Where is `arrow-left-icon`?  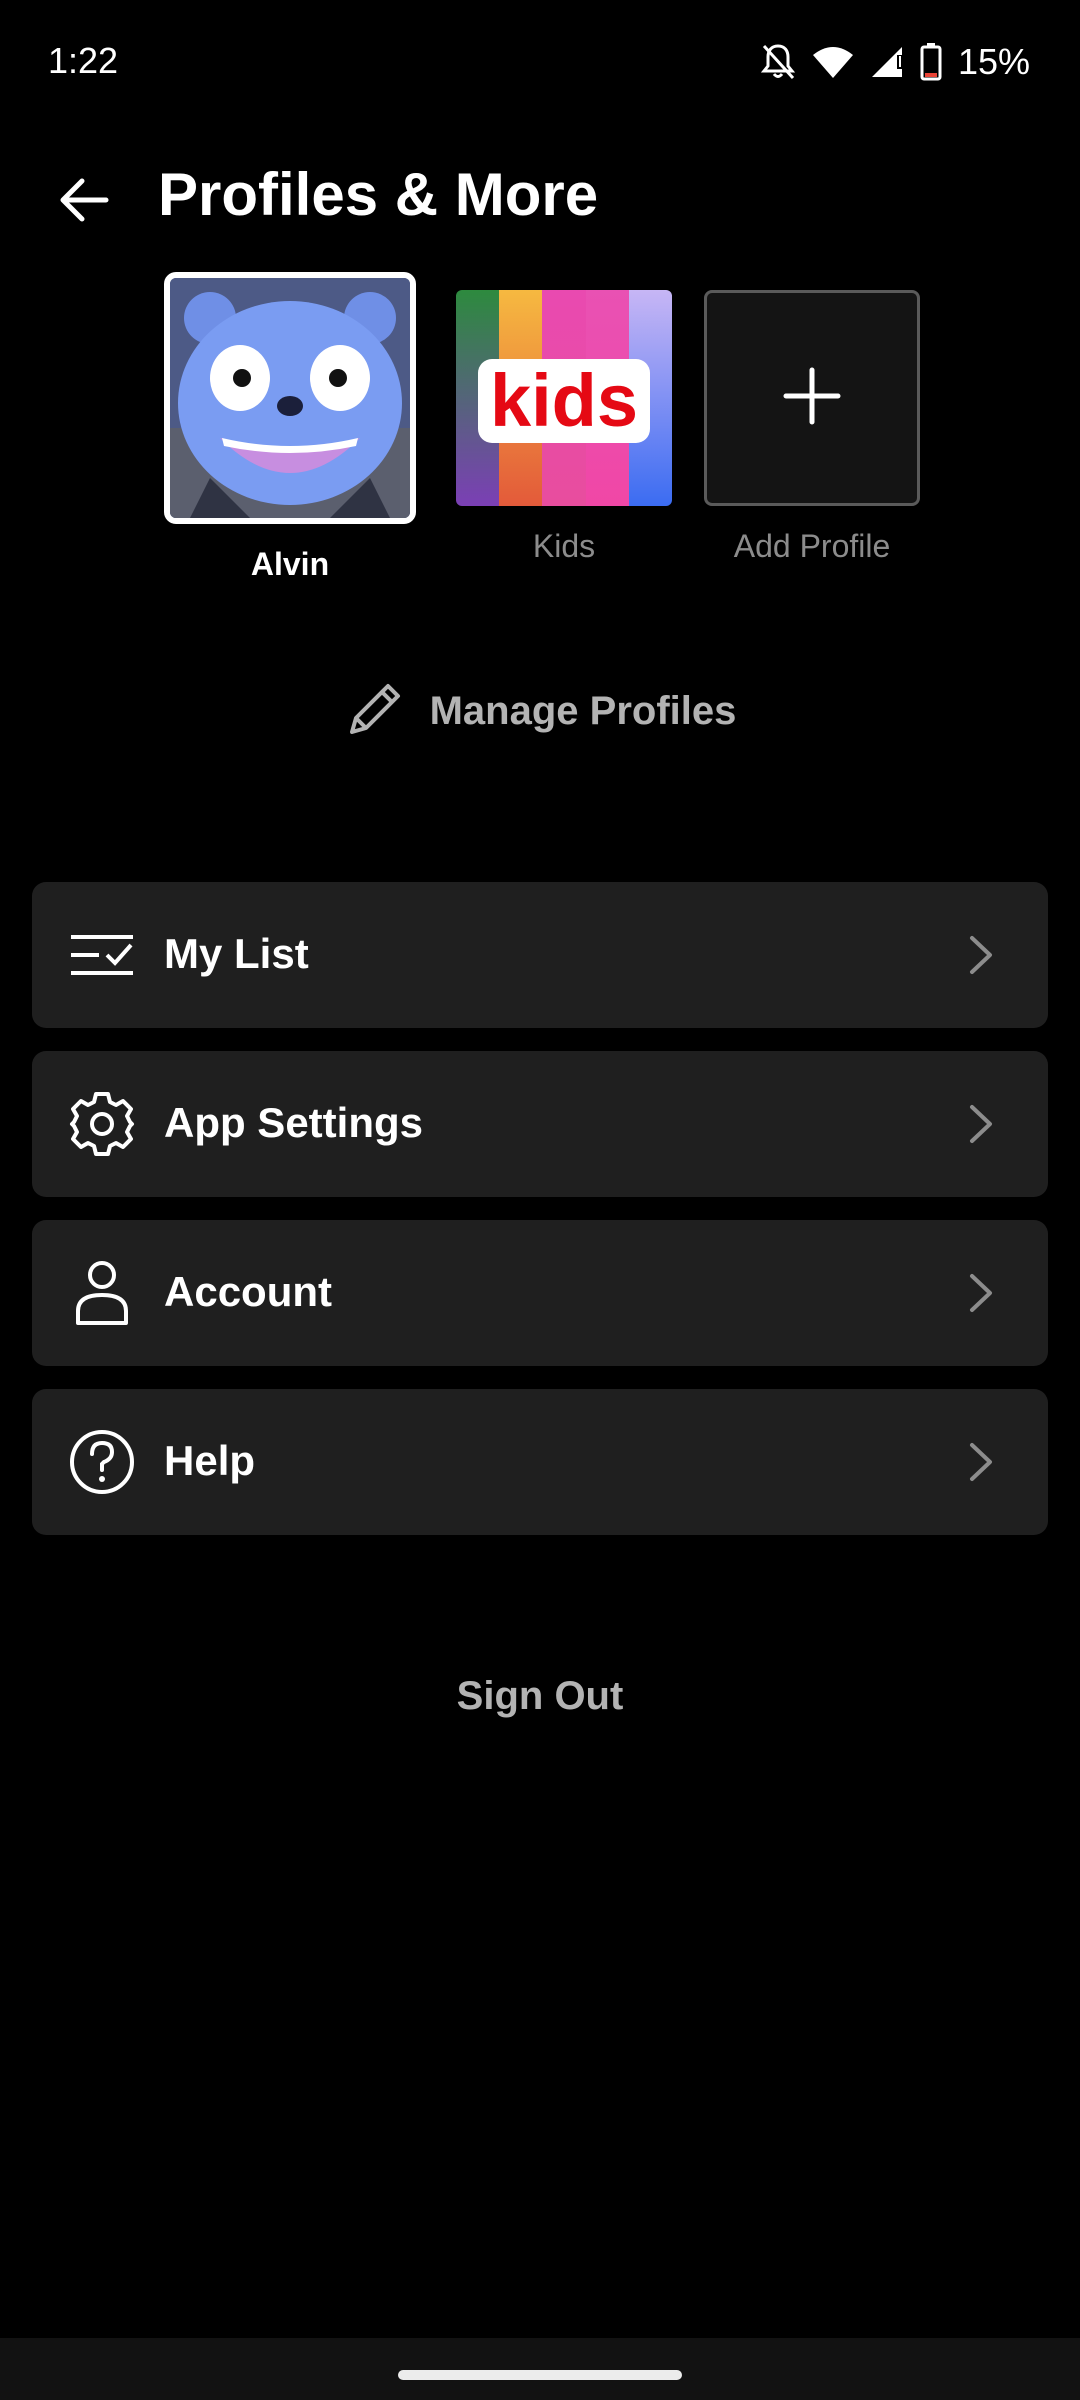
arrow-left-icon is located at coordinates (84, 202).